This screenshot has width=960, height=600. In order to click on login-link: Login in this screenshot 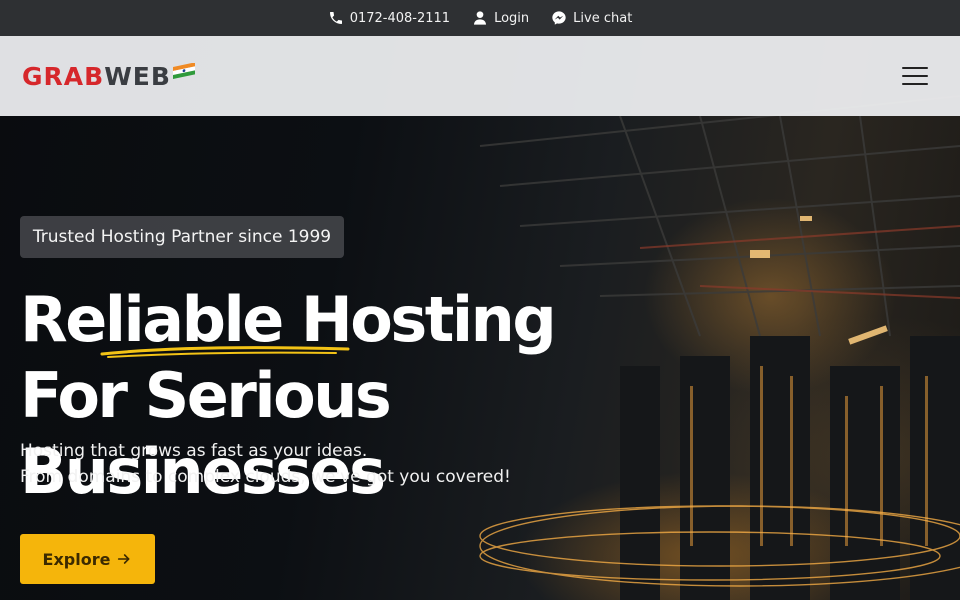, I will do `click(500, 18)`.